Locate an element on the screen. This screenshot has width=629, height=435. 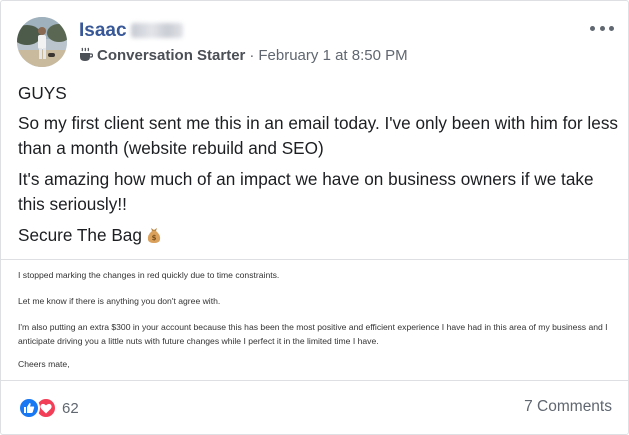
like-icon is located at coordinates (29, 408).